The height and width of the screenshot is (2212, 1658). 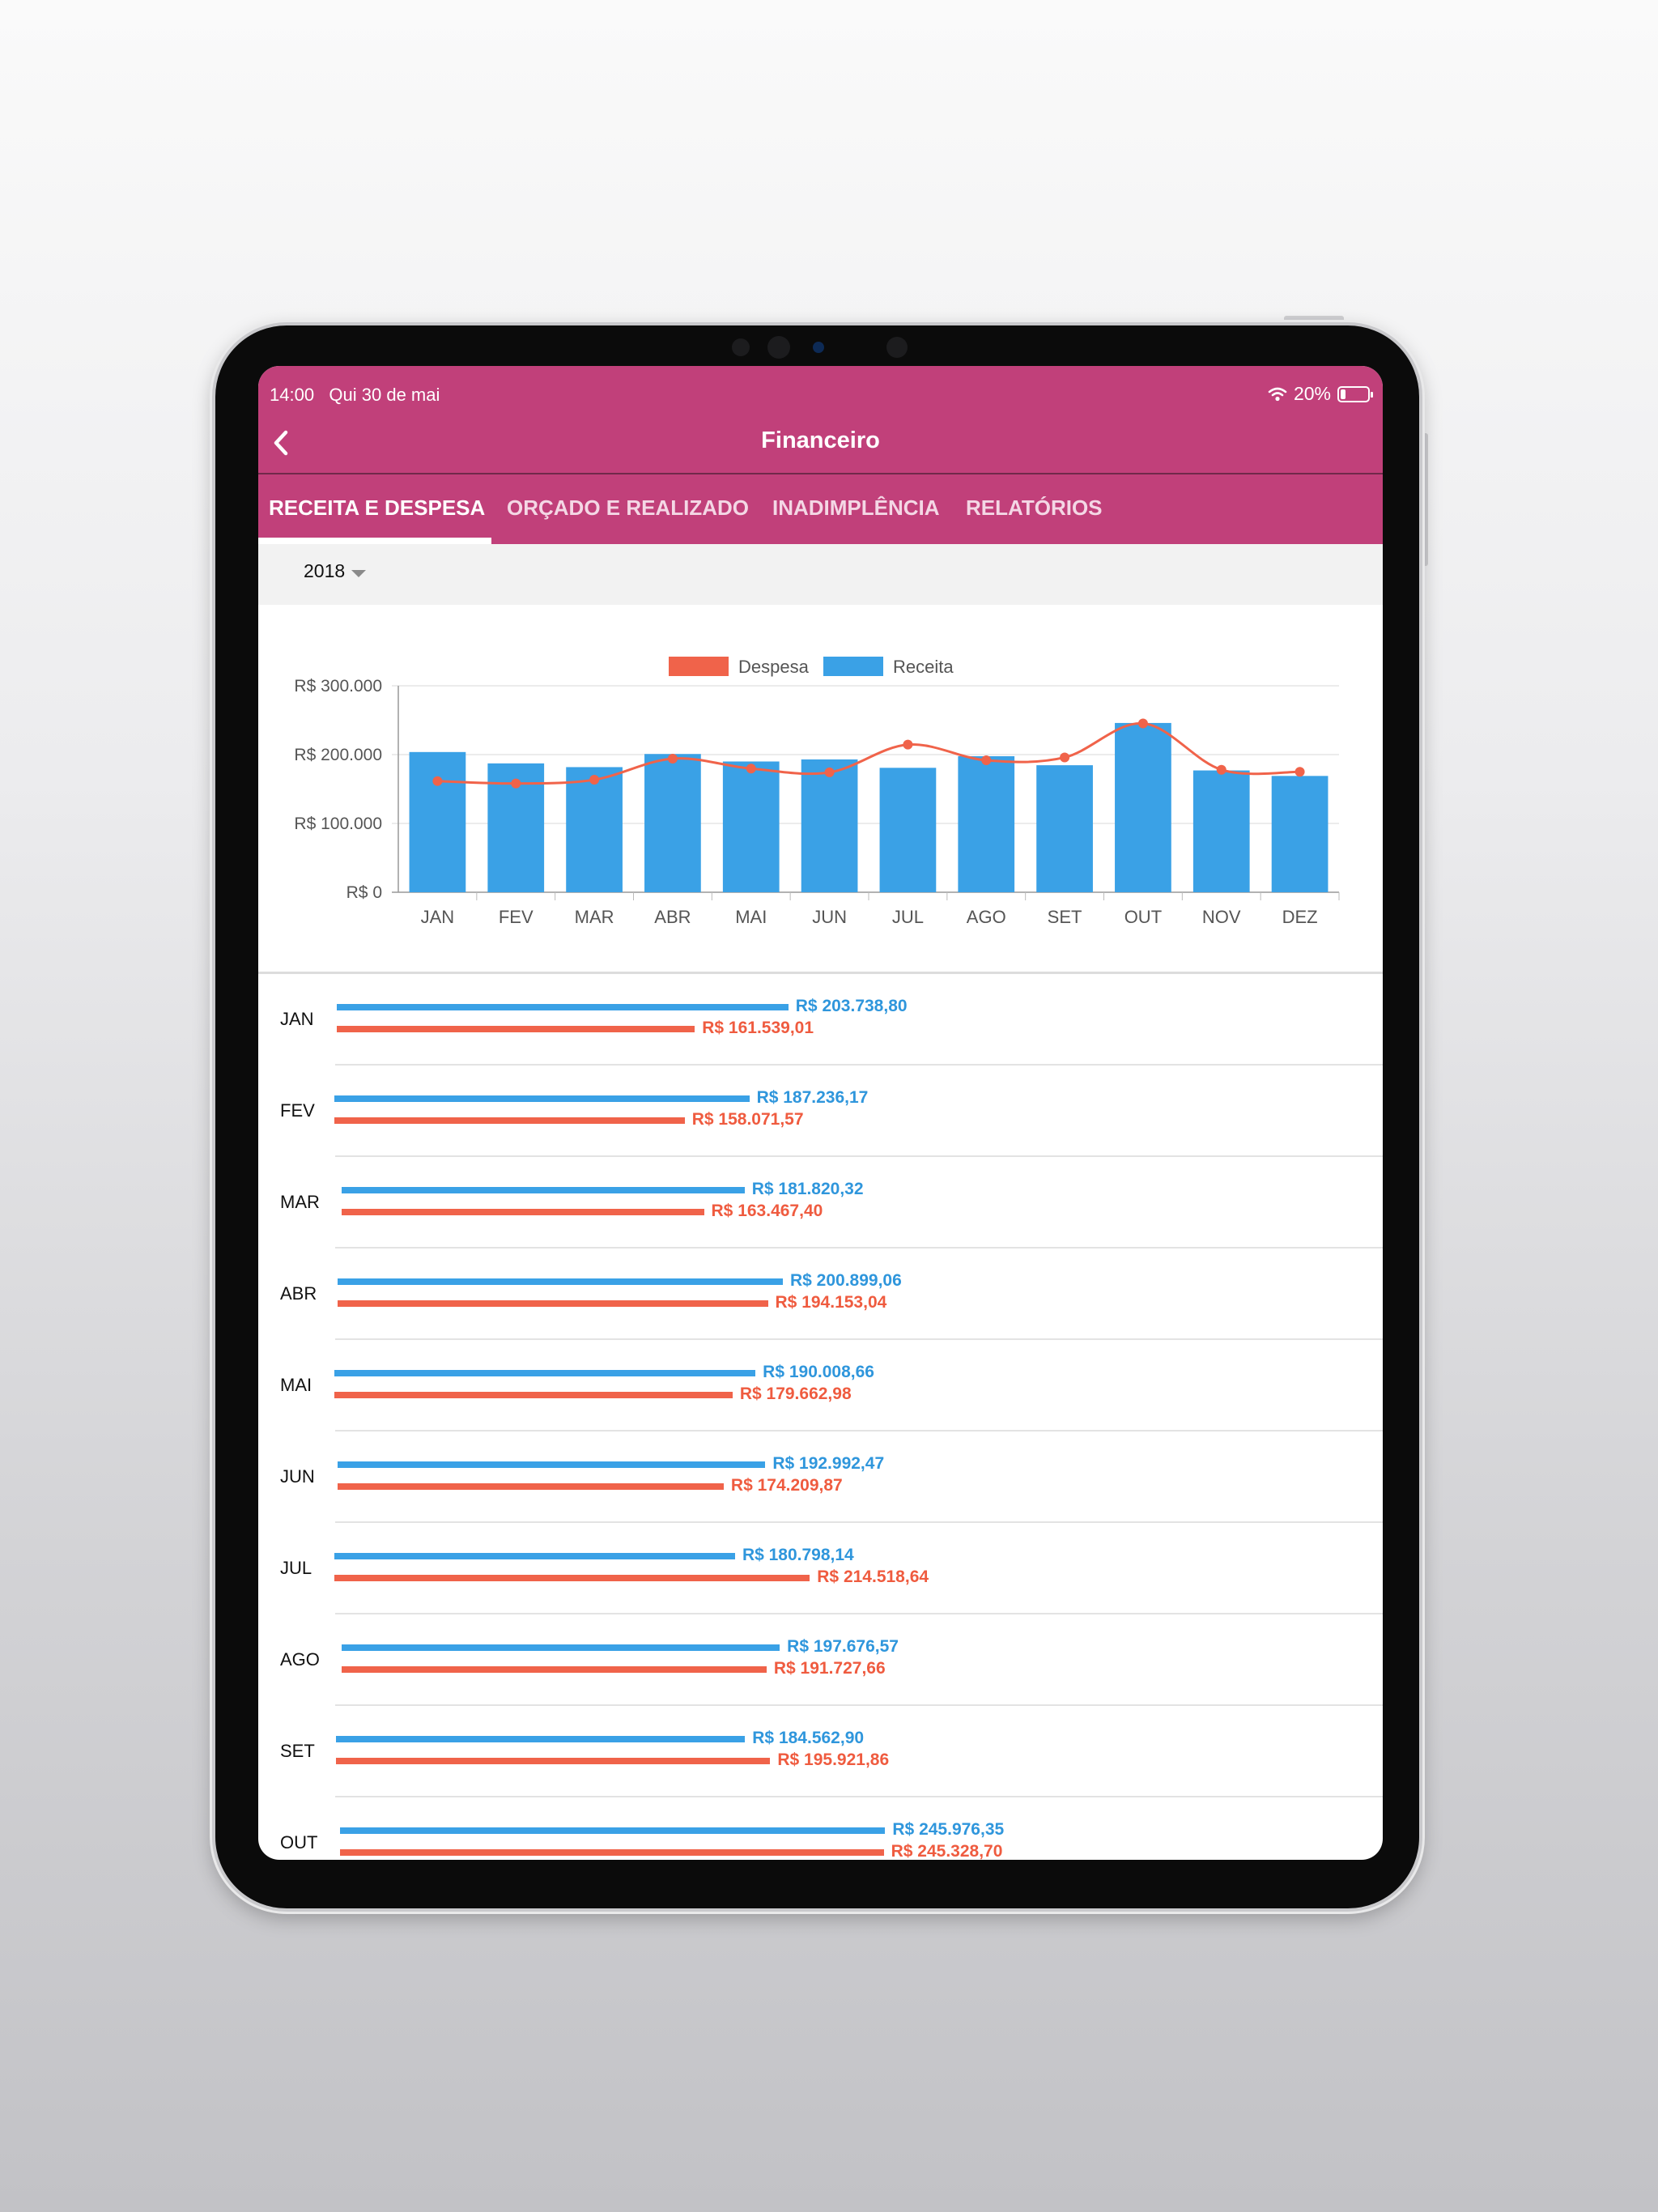 What do you see at coordinates (820, 441) in the screenshot?
I see `page-title: Financeiro` at bounding box center [820, 441].